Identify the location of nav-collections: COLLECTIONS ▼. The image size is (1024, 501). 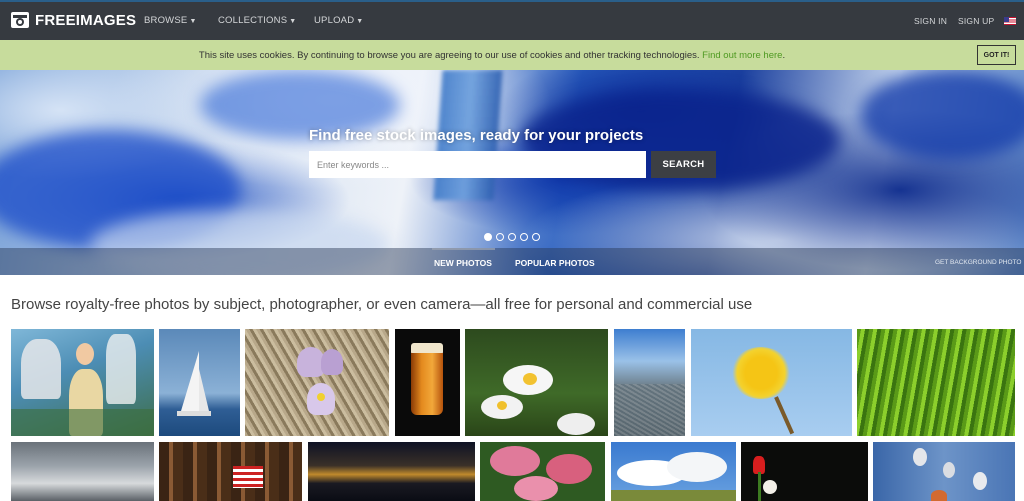
(257, 20).